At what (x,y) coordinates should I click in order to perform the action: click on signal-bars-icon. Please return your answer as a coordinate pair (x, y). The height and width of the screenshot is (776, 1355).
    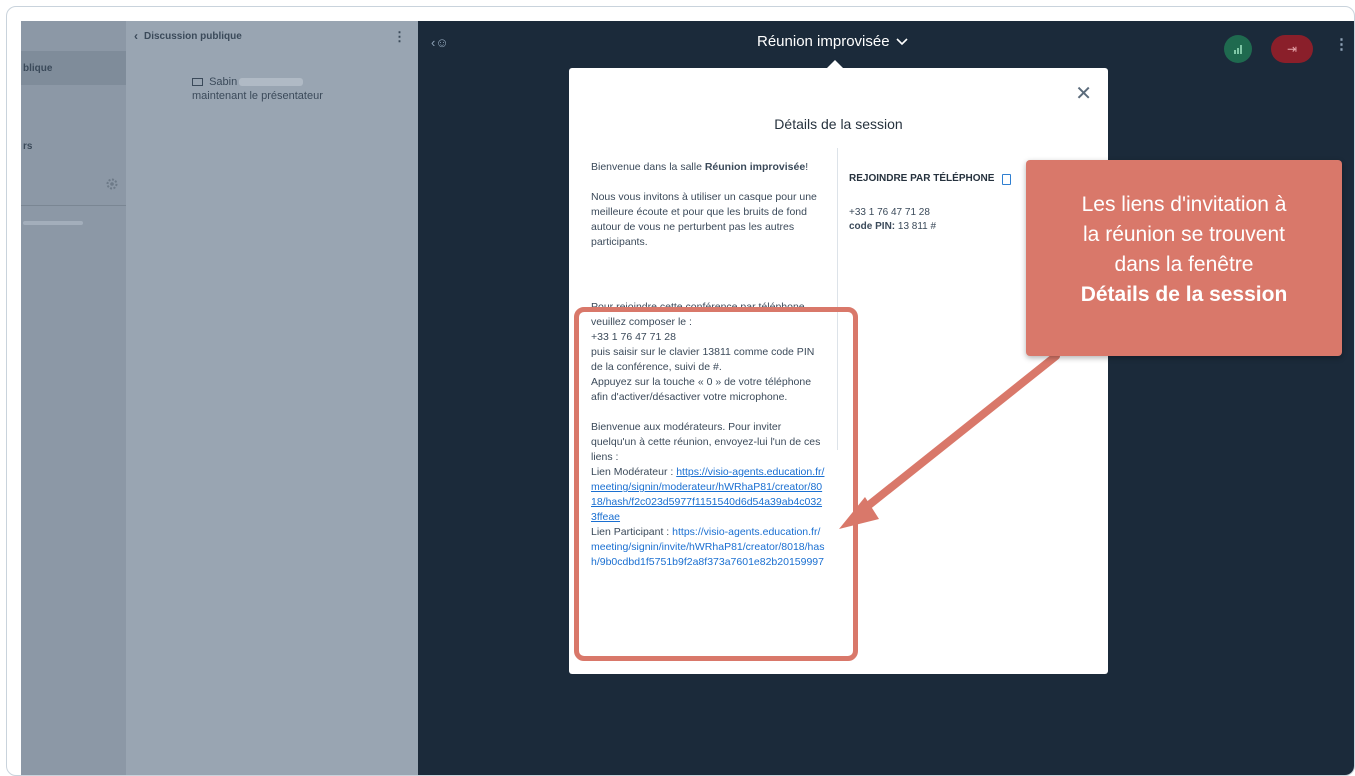
    Looking at the image, I should click on (1238, 49).